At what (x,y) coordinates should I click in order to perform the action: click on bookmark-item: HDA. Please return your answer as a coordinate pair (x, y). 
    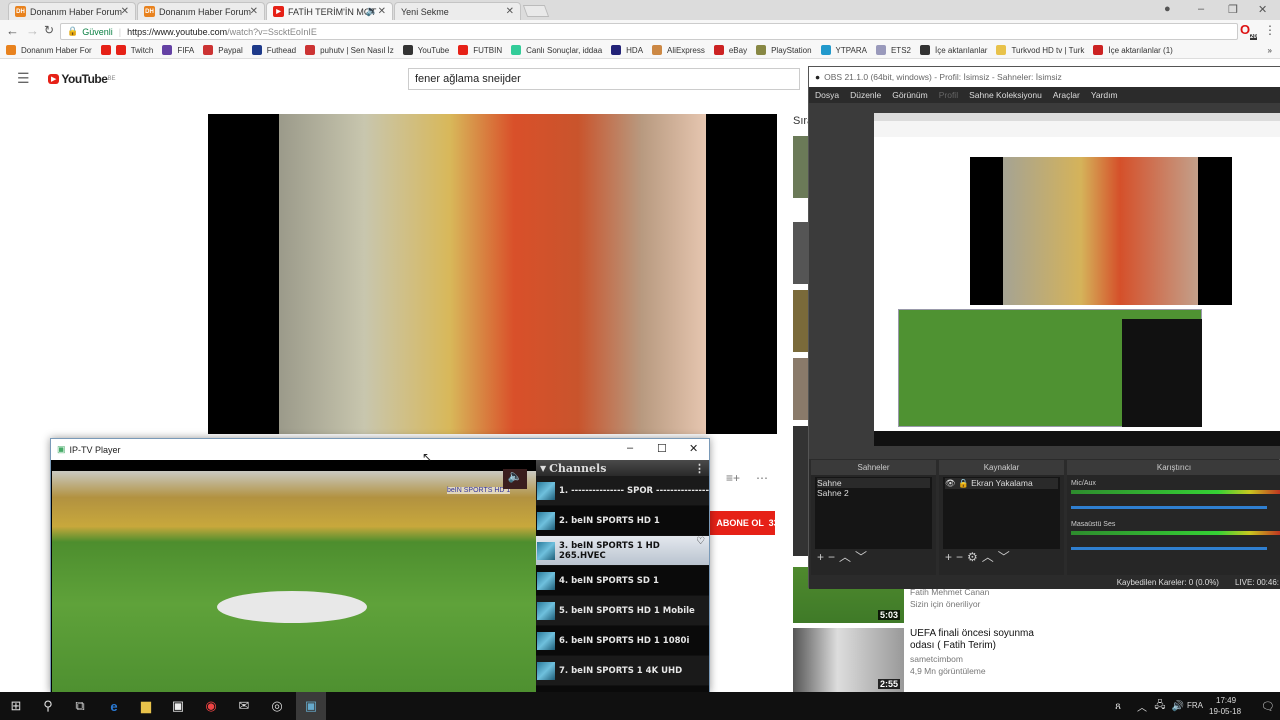
    Looking at the image, I should click on (627, 50).